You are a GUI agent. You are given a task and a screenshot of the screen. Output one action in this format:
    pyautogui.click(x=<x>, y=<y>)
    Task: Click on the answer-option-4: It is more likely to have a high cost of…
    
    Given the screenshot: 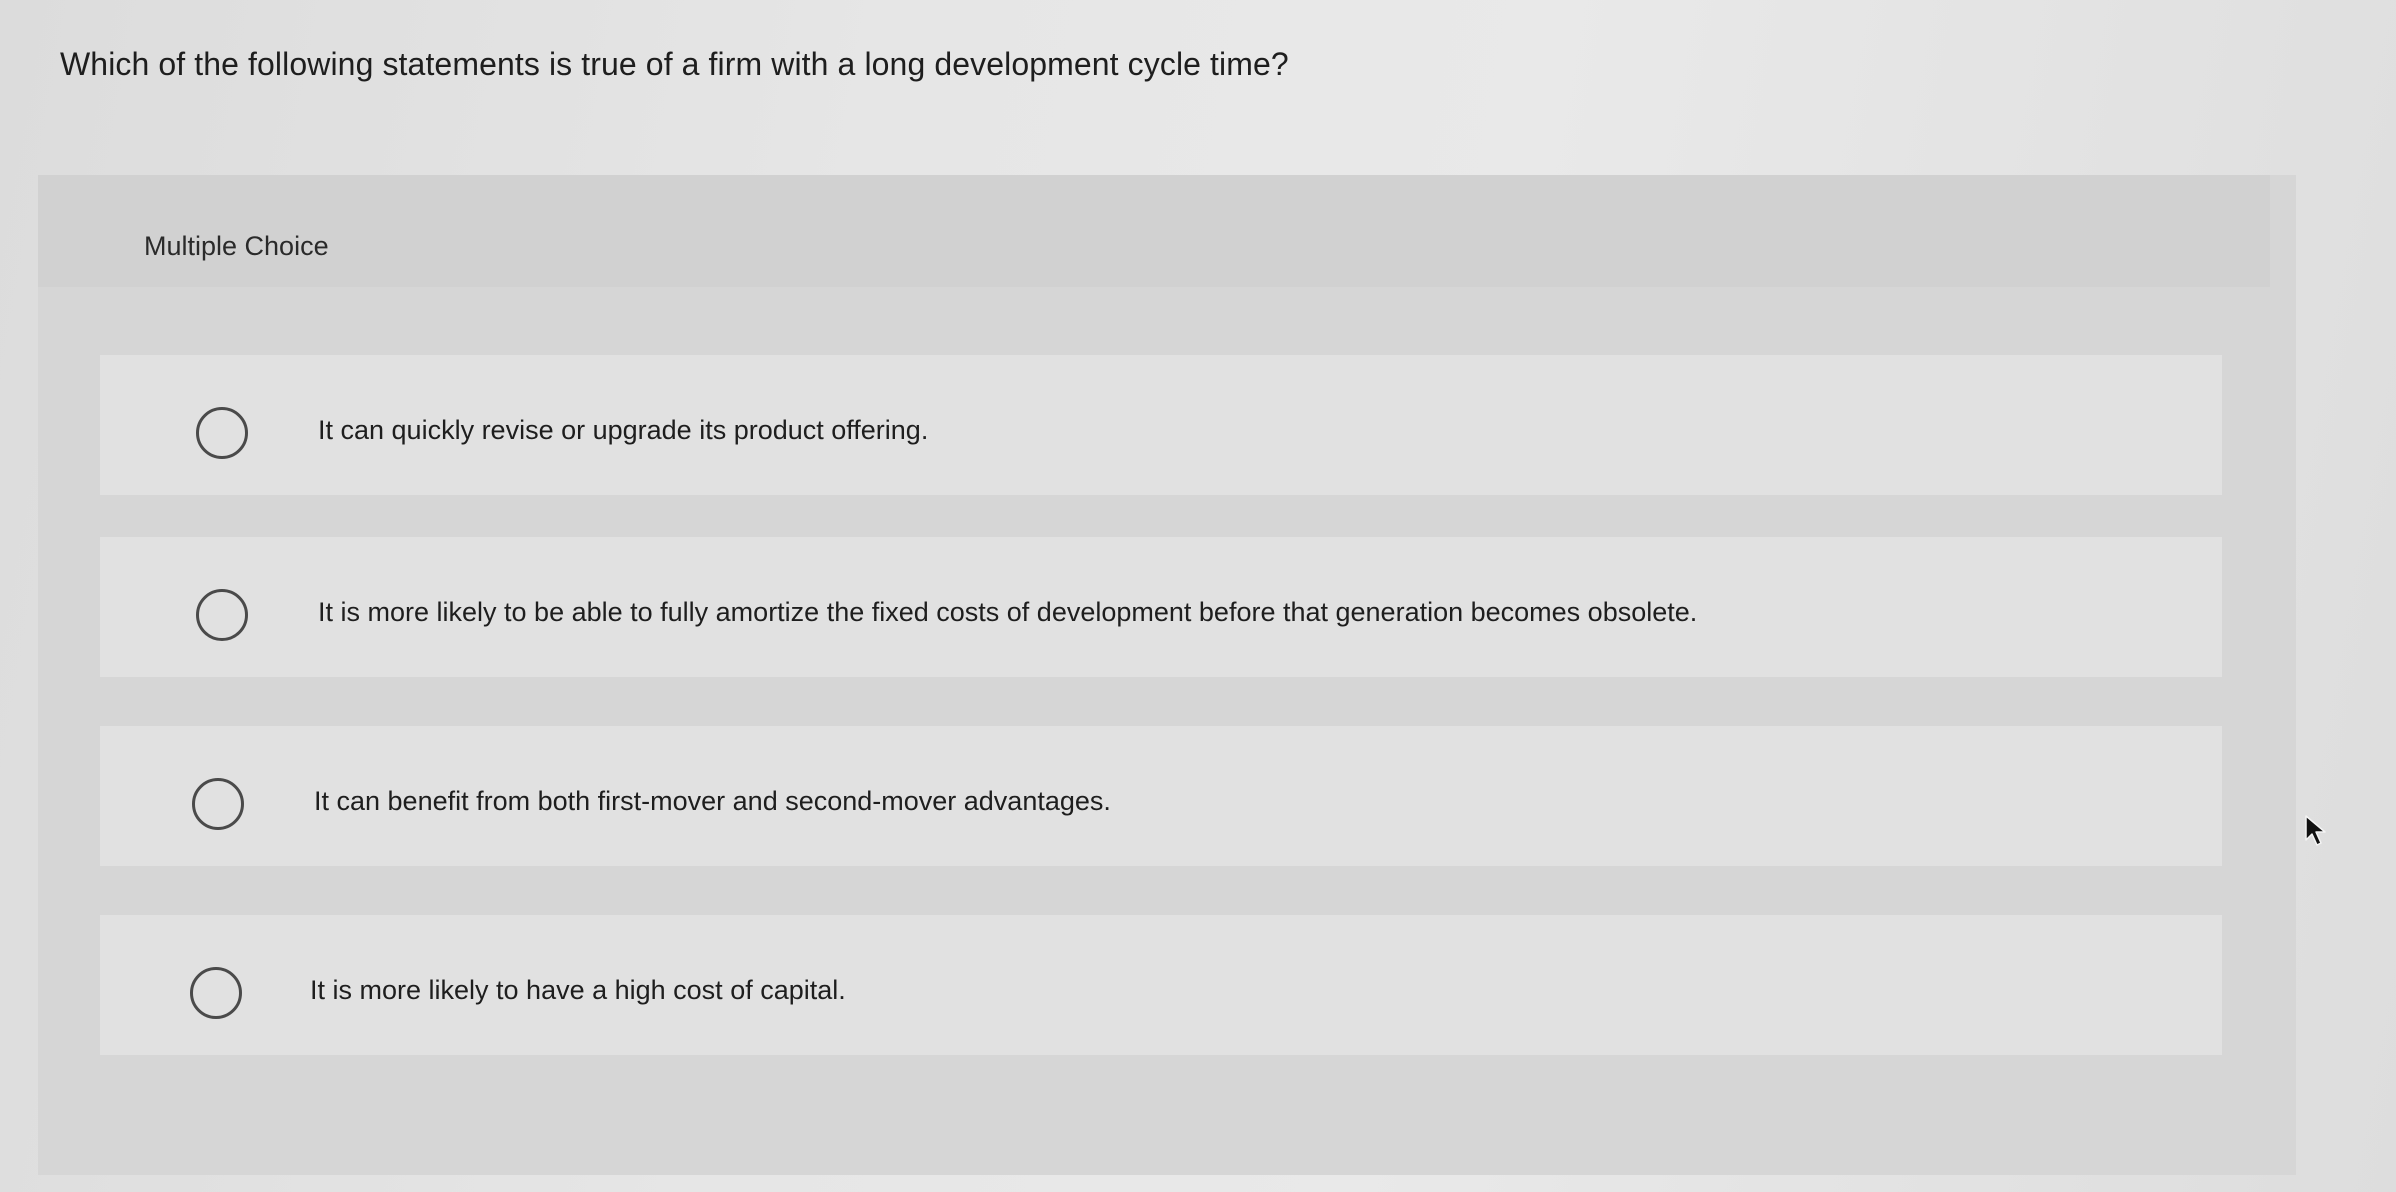 What is the action you would take?
    pyautogui.click(x=1161, y=985)
    